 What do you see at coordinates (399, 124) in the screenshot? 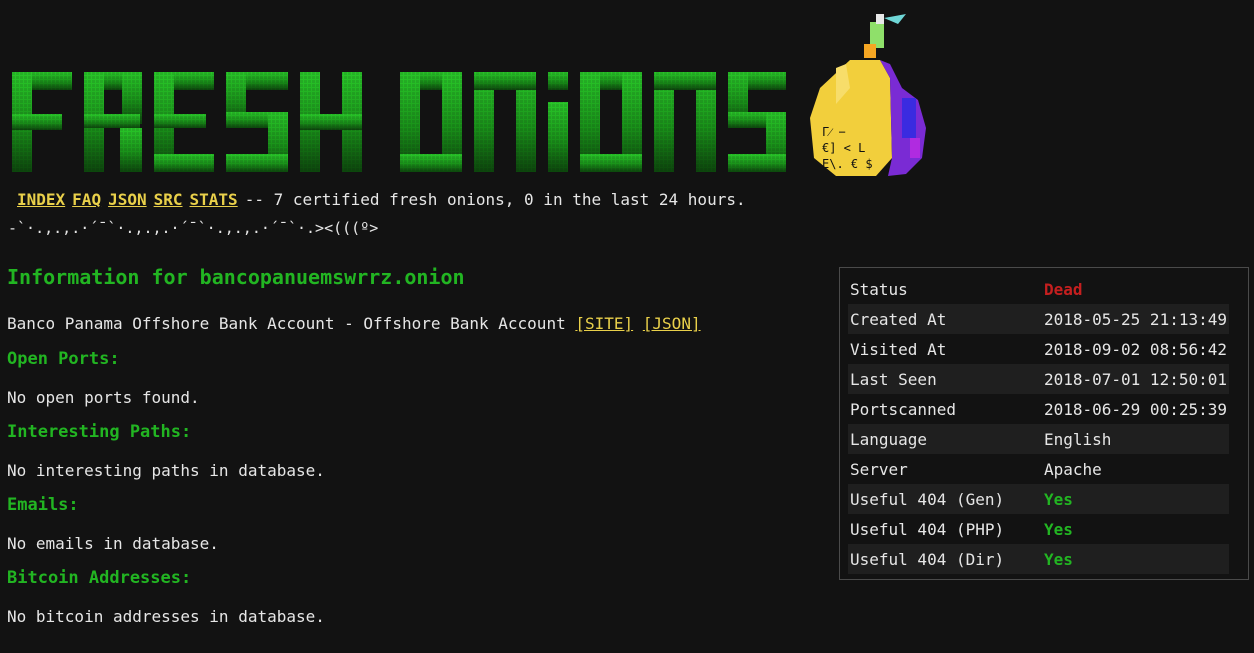
I see `fresh-onions-banner-logo` at bounding box center [399, 124].